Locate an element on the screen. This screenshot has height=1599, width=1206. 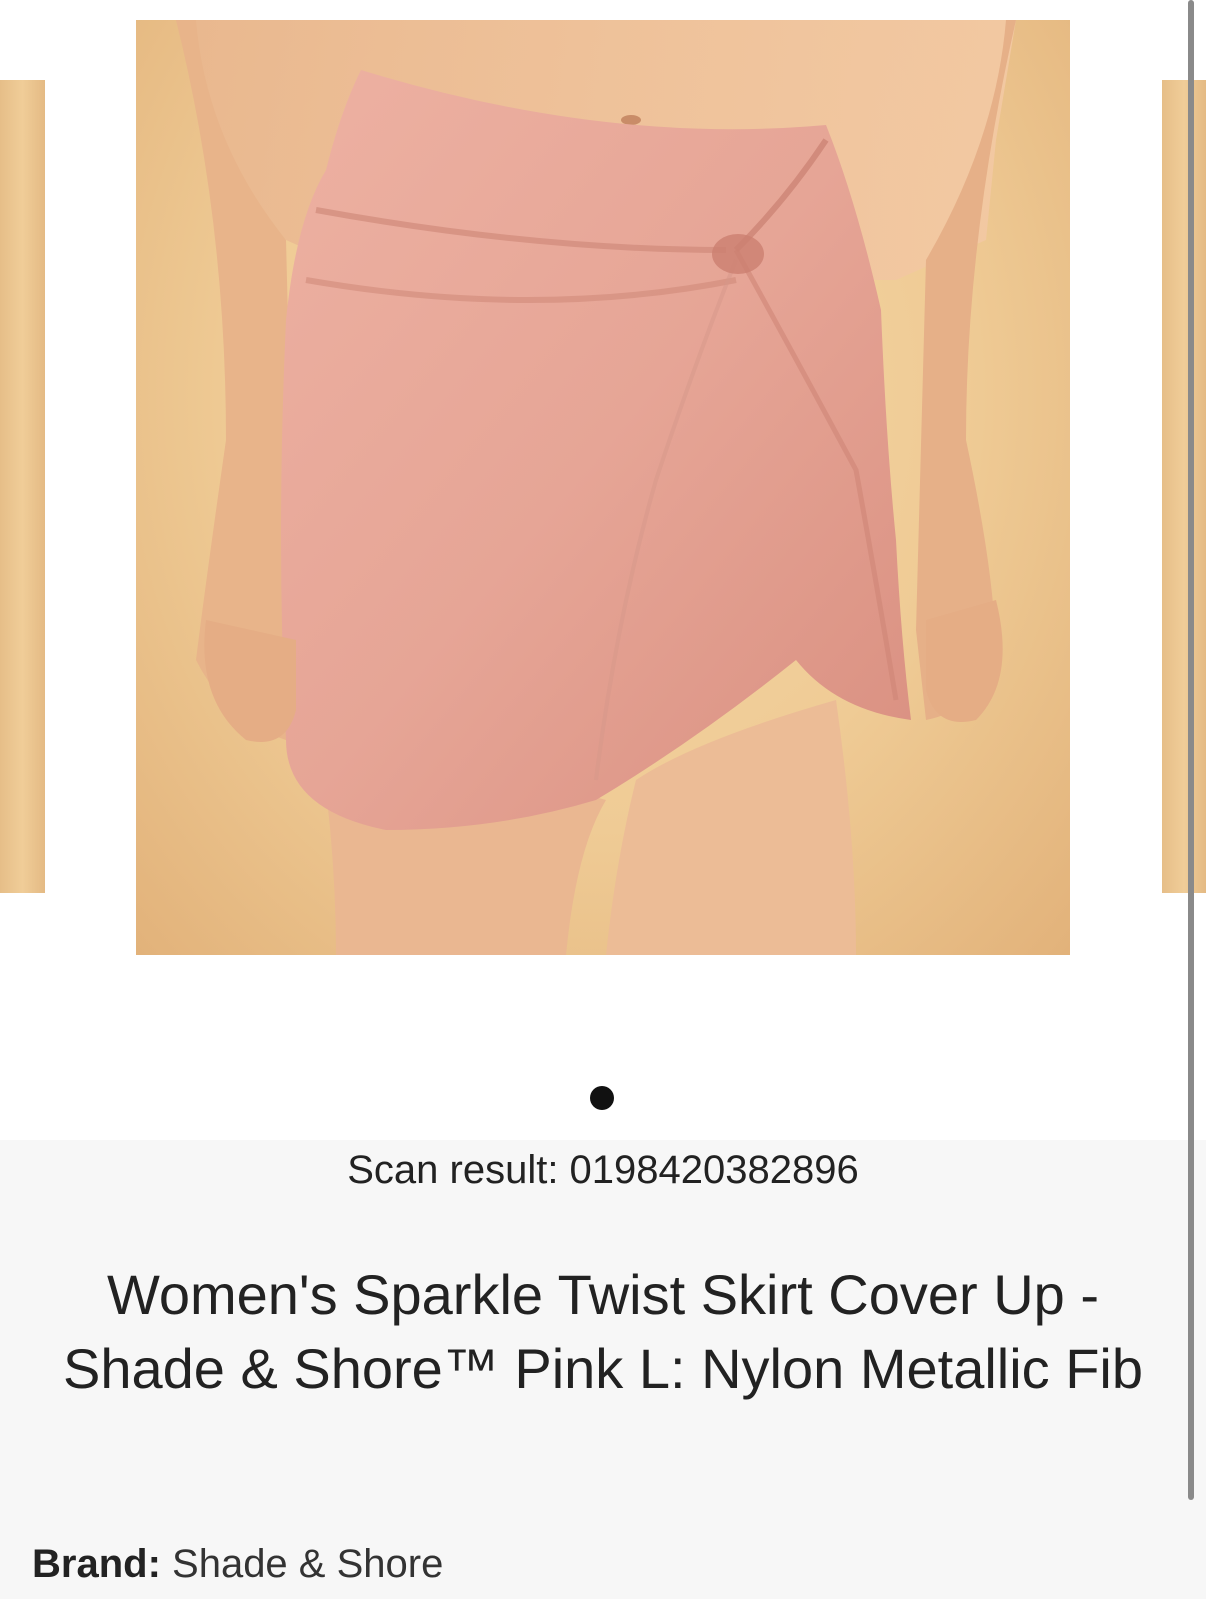
next-image-thumbnail is located at coordinates (1184, 486).